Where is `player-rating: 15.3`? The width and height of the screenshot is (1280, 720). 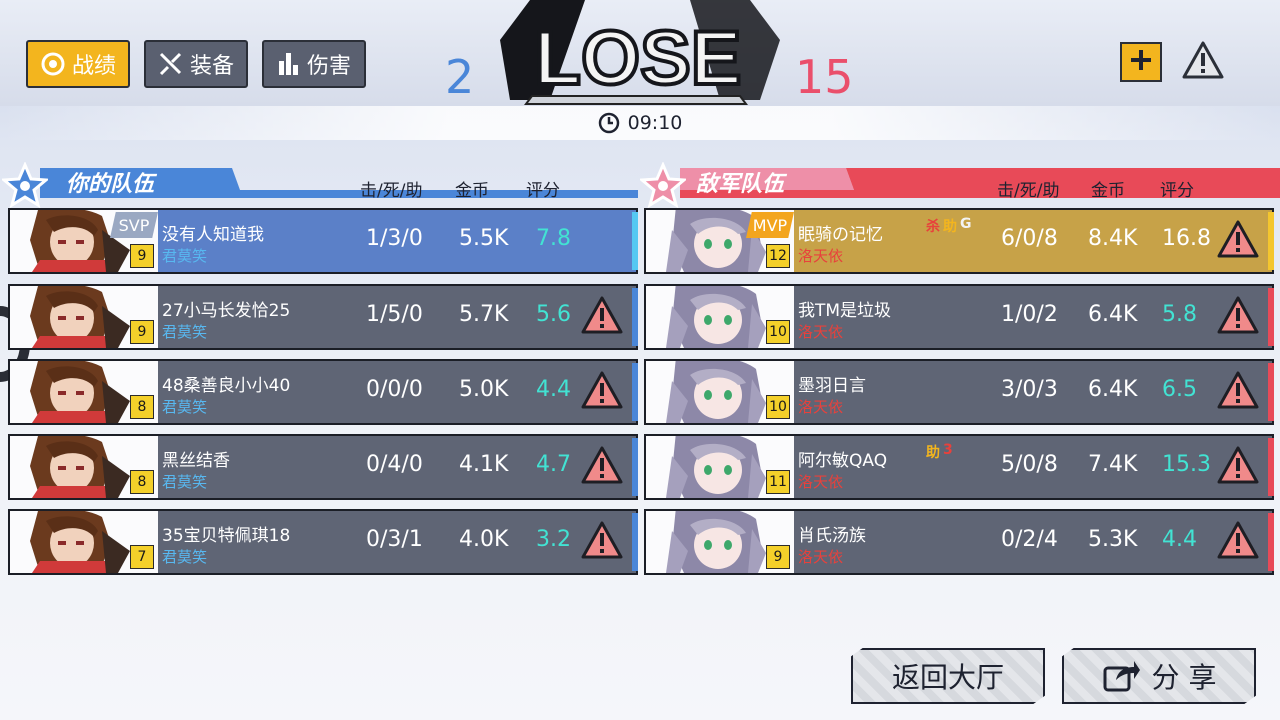 player-rating: 15.3 is located at coordinates (1186, 464).